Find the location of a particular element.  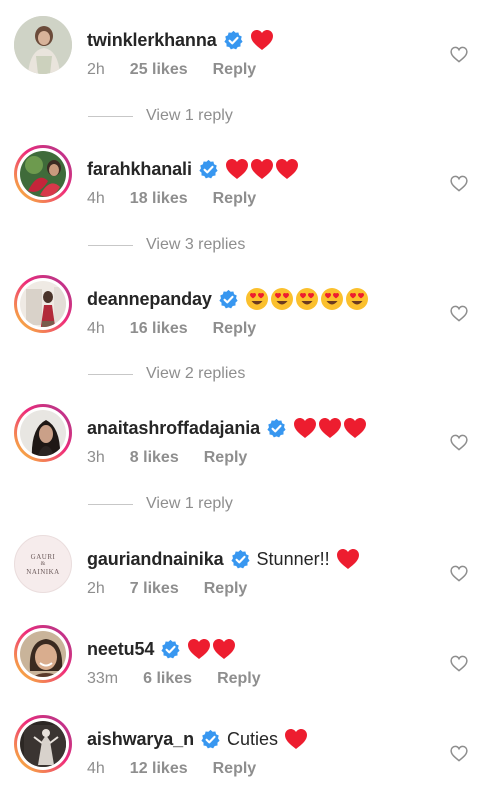

avatar-logo-text: & is located at coordinates (43, 563).